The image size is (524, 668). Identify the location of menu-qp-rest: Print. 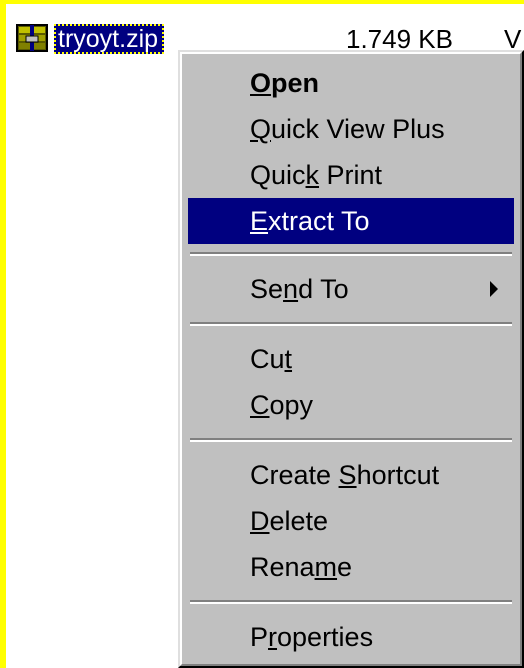
(351, 175).